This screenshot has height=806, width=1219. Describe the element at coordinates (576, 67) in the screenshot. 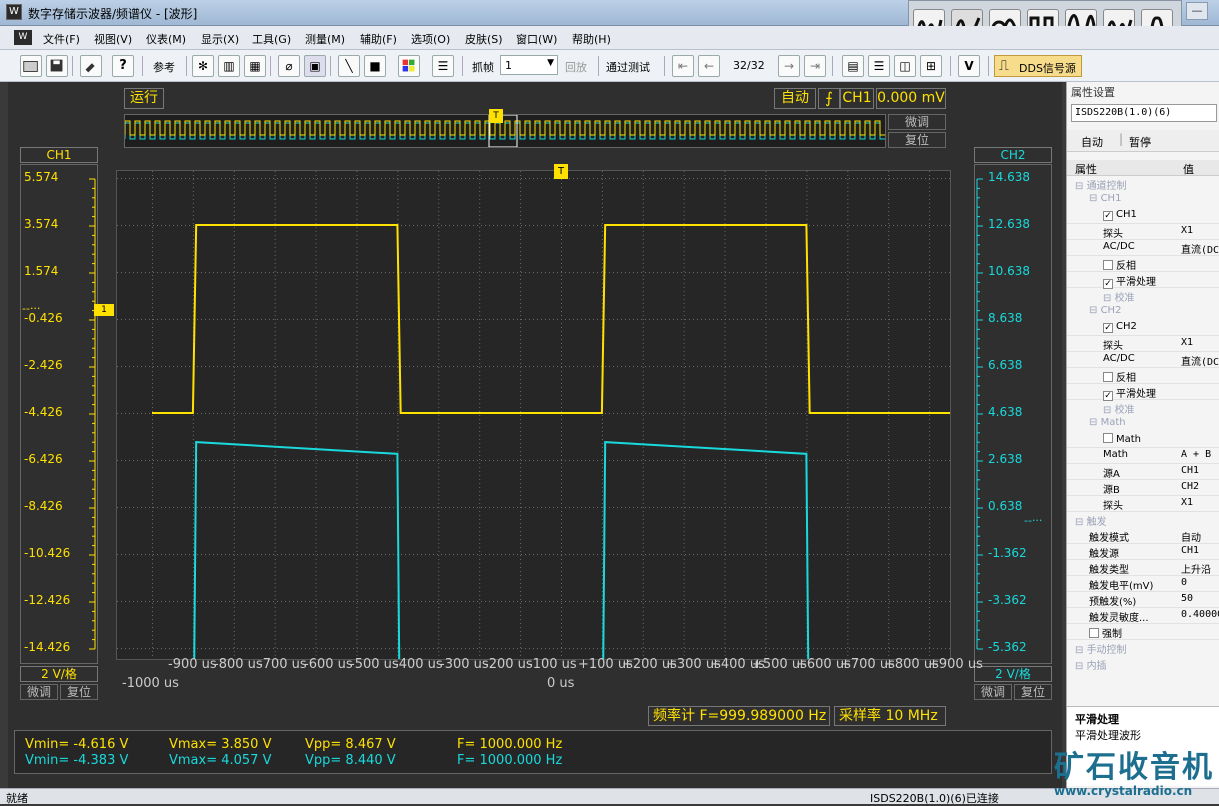

I see `replay-button: 回放` at that location.